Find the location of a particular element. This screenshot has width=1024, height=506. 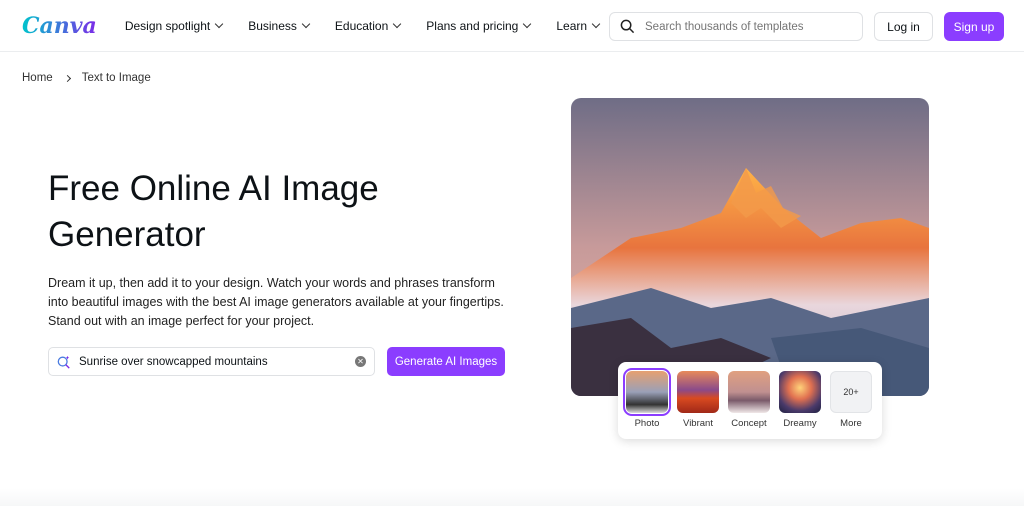

style-more: 20+ More is located at coordinates (851, 405).